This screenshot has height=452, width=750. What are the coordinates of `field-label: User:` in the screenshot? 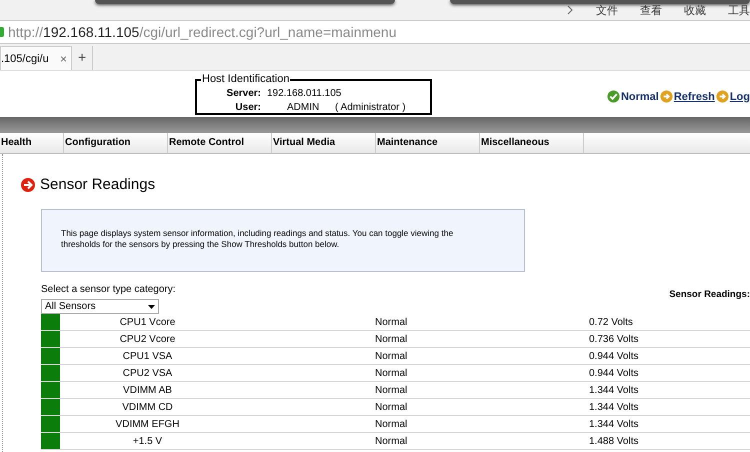 It's located at (247, 108).